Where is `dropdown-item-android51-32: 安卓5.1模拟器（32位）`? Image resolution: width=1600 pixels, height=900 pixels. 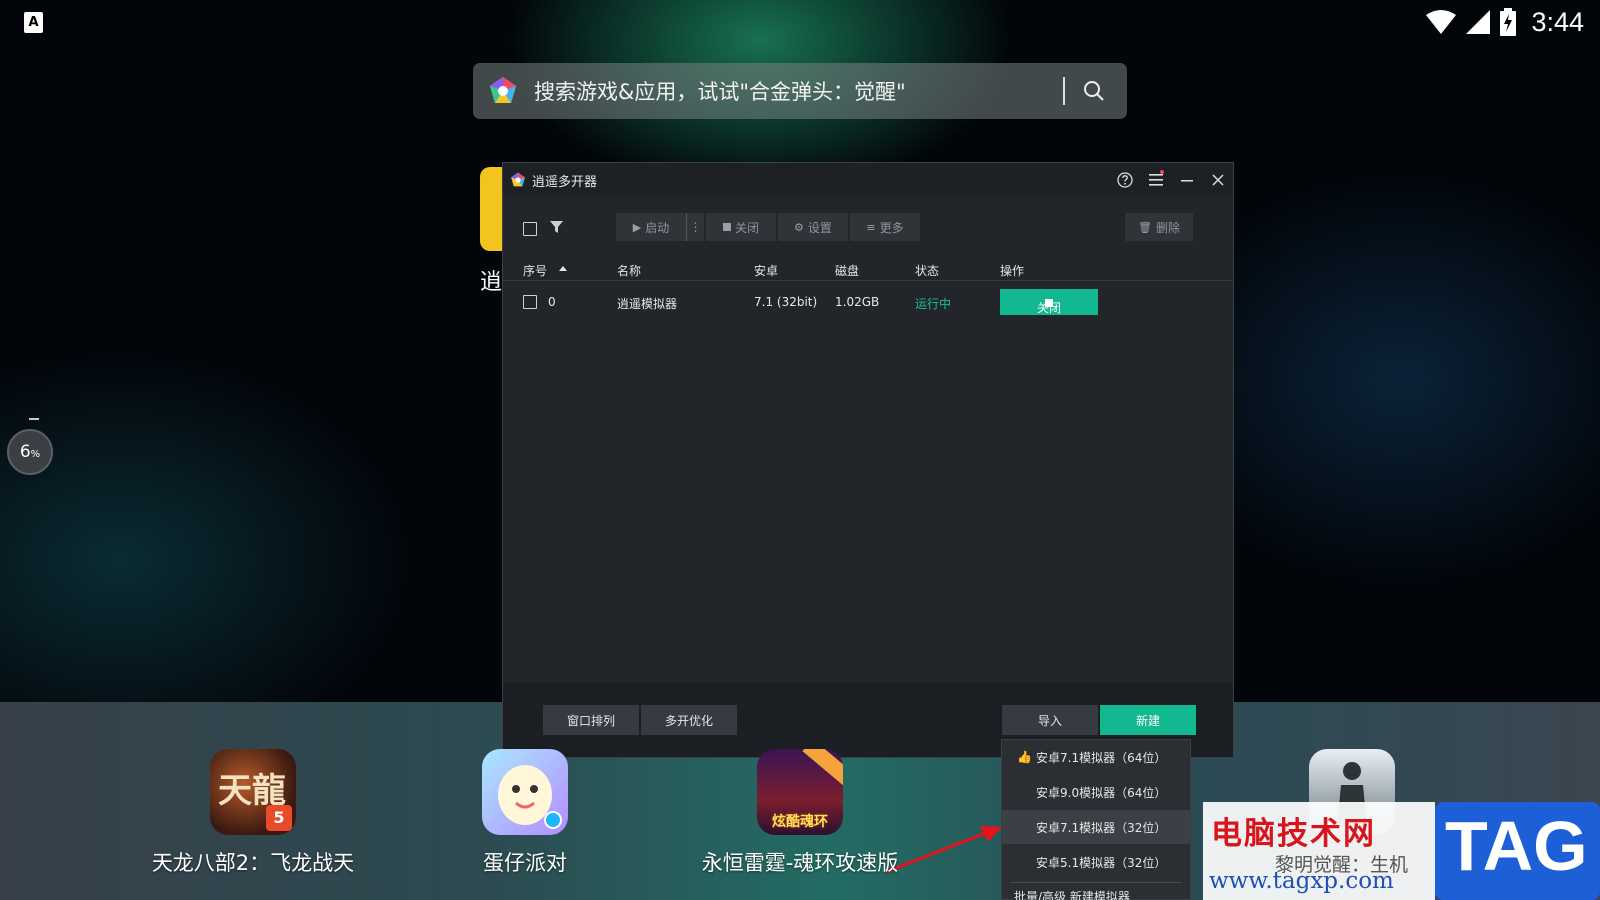 dropdown-item-android51-32: 安卓5.1模拟器（32位） is located at coordinates (1096, 862).